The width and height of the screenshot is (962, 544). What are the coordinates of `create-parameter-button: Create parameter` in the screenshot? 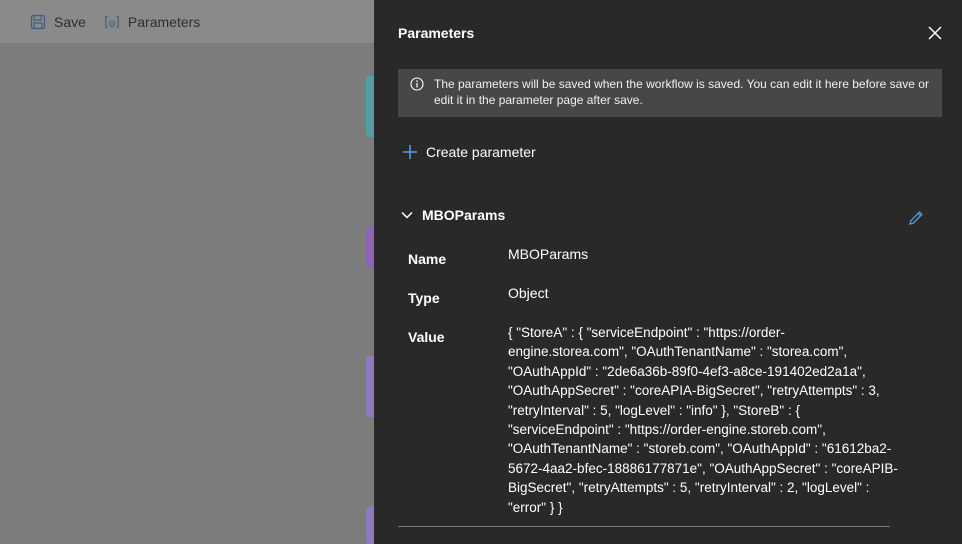 It's located at (469, 152).